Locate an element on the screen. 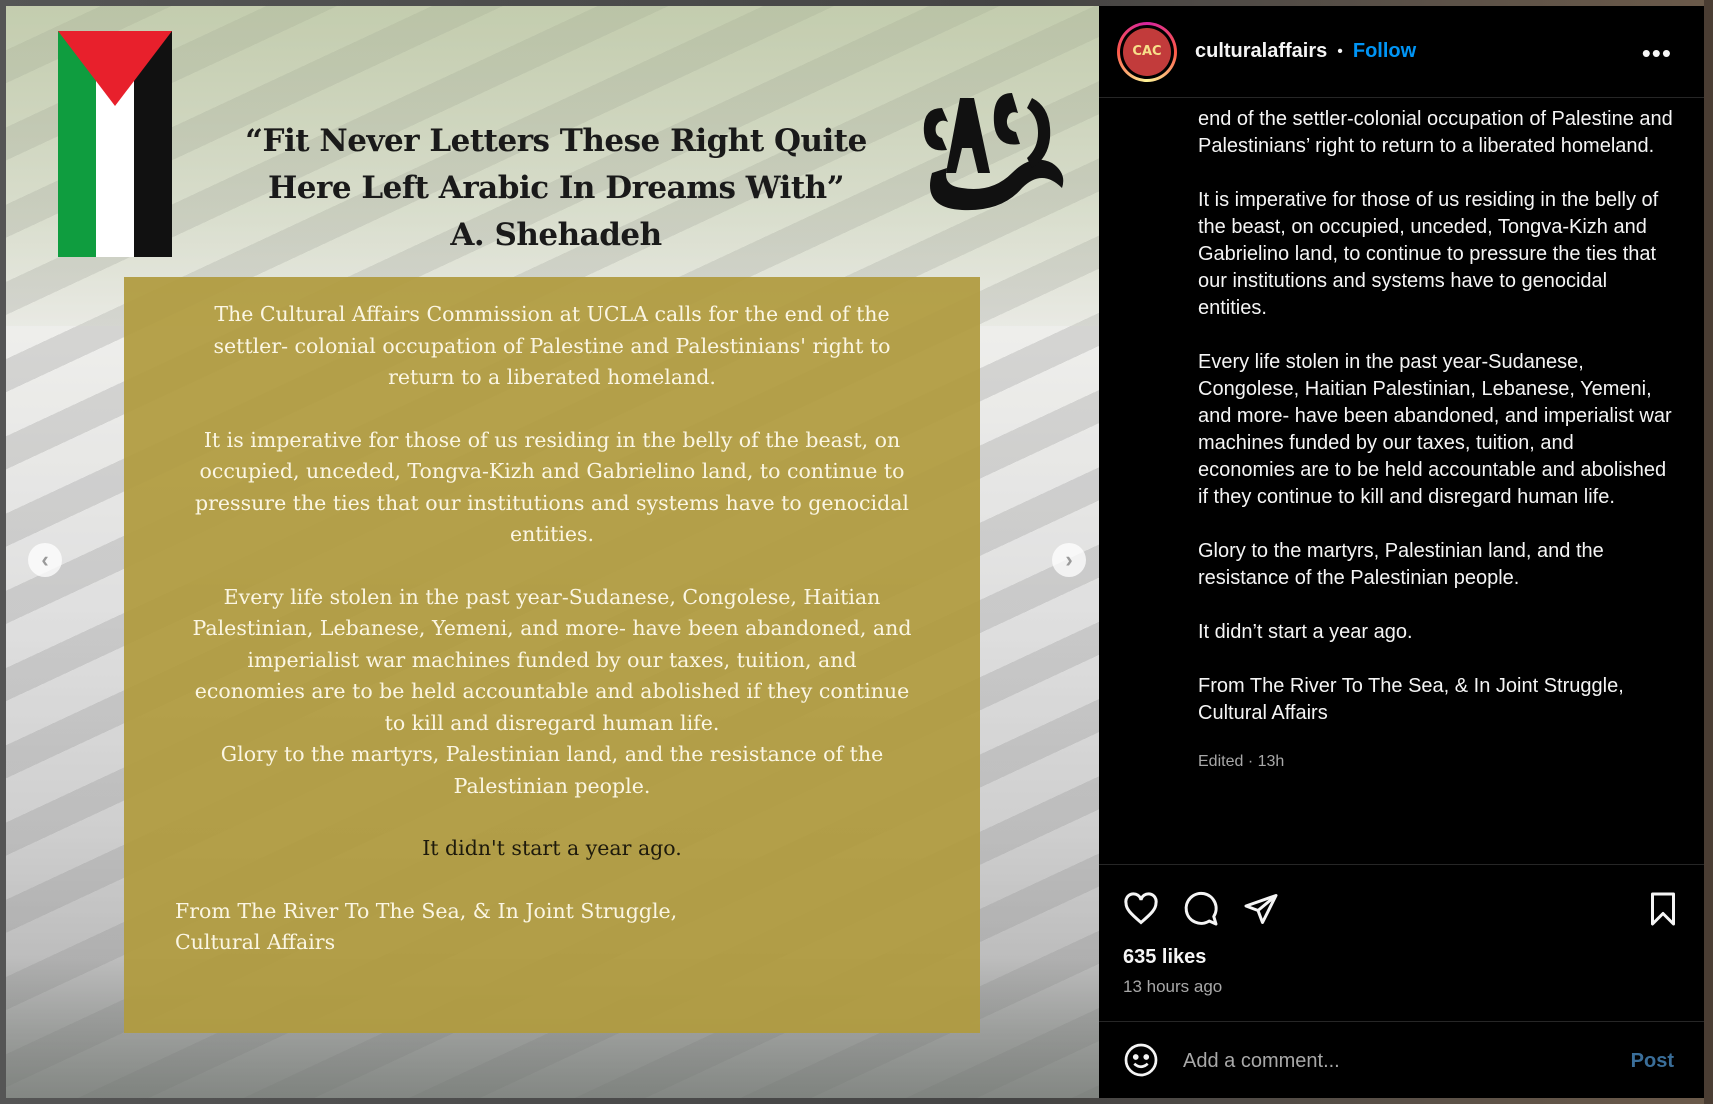 Image resolution: width=1713 pixels, height=1104 pixels. window-edge is located at coordinates (1708, 552).